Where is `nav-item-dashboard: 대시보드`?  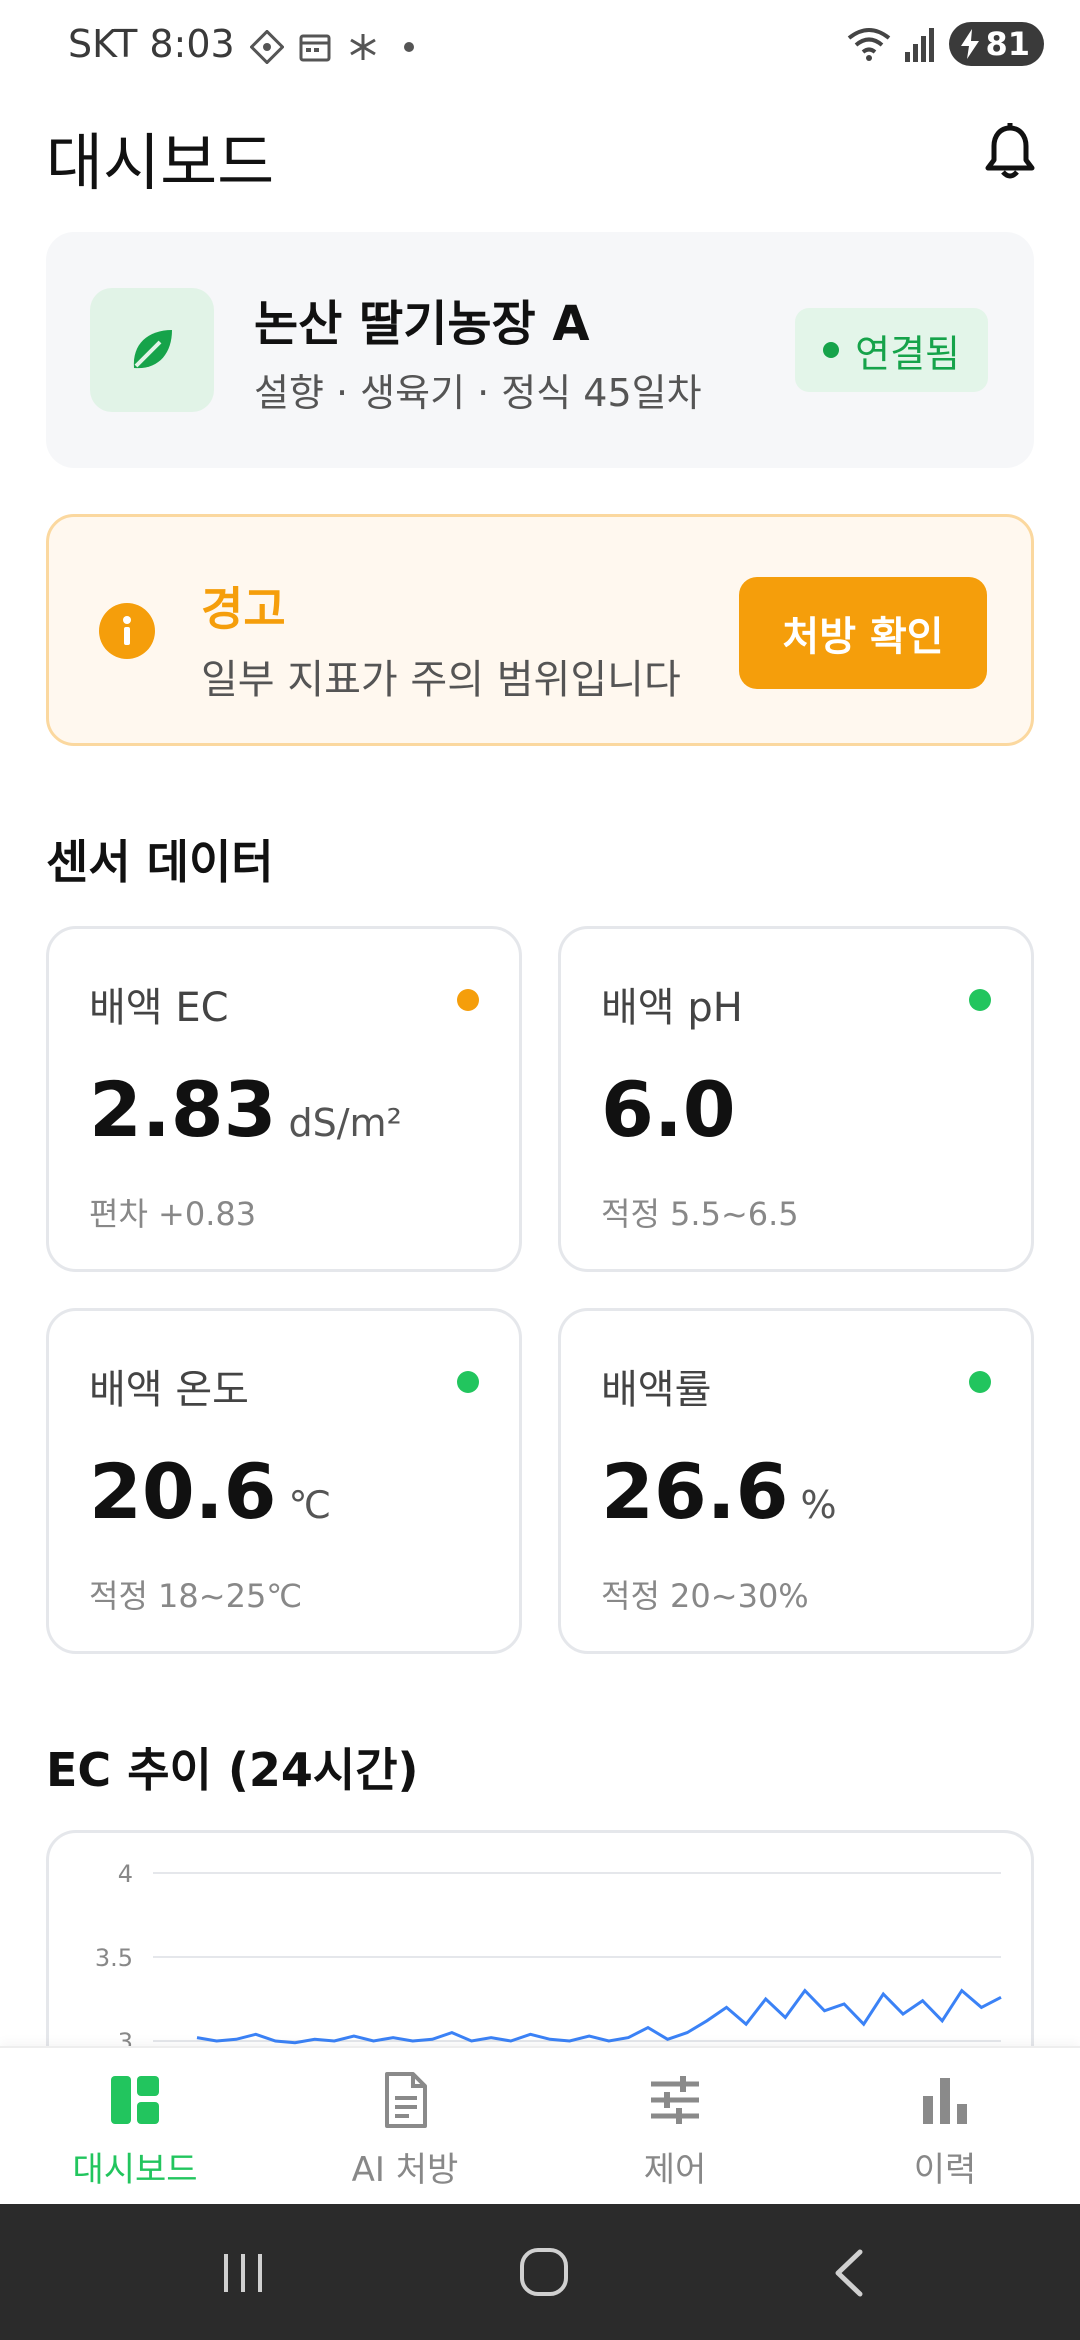 nav-item-dashboard: 대시보드 is located at coordinates (135, 2130).